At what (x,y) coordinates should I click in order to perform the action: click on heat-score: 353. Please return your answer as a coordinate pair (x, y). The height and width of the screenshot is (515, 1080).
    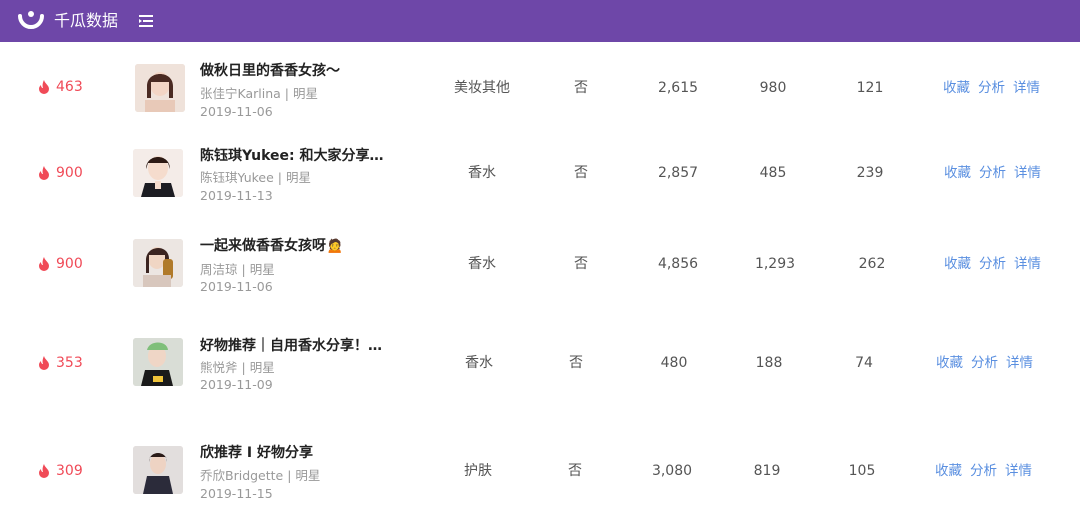
    Looking at the image, I should click on (60, 363).